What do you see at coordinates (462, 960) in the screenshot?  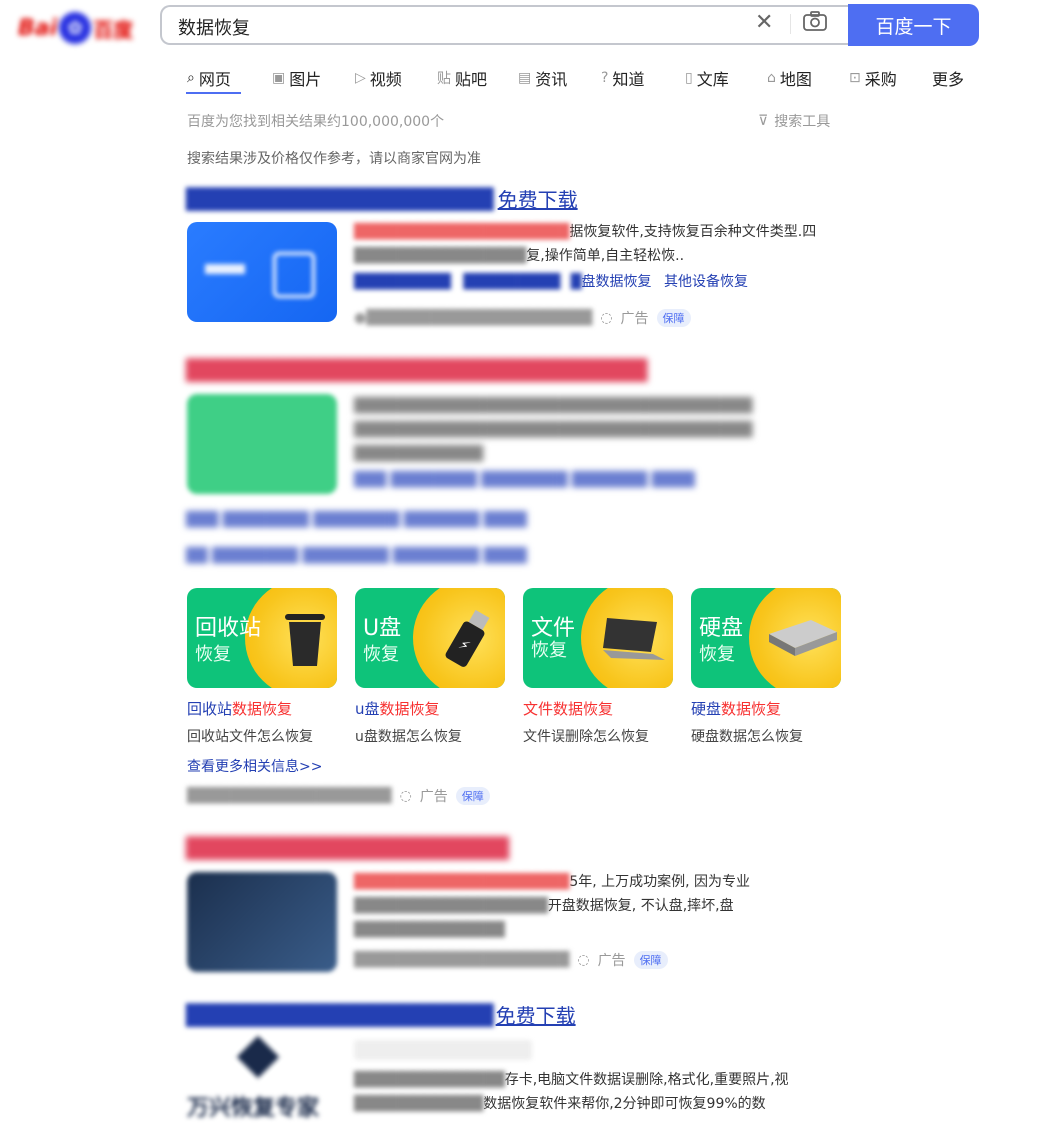 I see `blurred-source: ████████████████████` at bounding box center [462, 960].